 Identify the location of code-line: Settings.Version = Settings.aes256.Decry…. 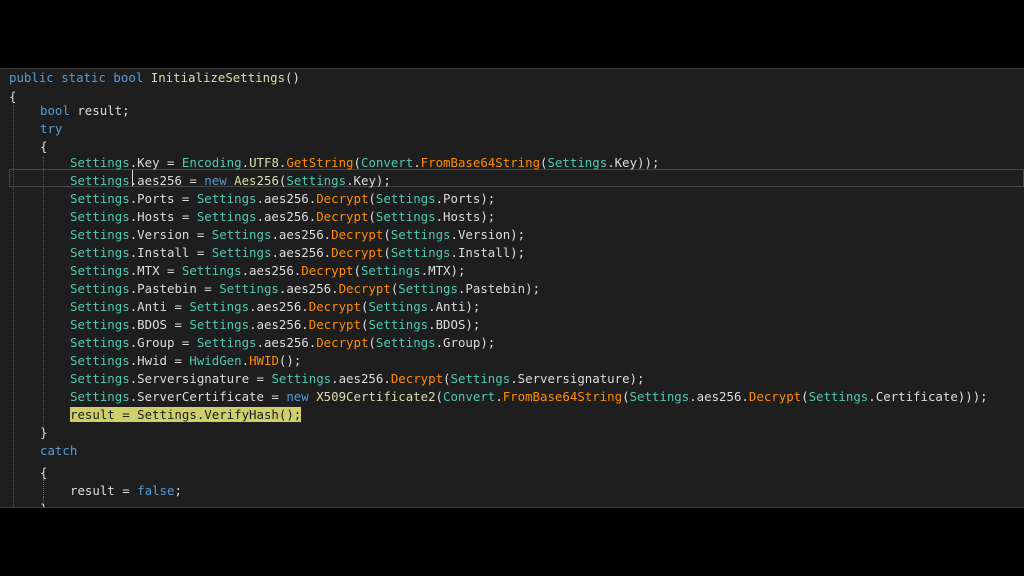
(297, 235).